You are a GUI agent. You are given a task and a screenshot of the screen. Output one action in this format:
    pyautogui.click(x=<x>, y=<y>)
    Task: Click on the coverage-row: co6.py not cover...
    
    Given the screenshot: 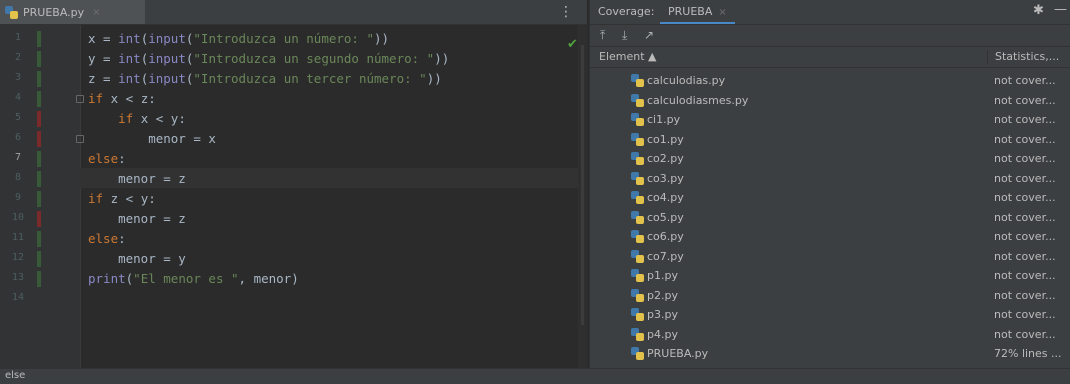 What is the action you would take?
    pyautogui.click(x=830, y=237)
    